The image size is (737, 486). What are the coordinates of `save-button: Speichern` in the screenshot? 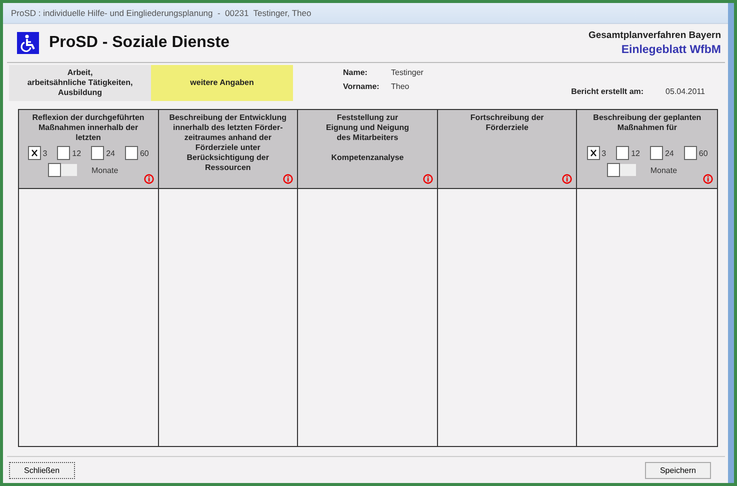 It's located at (677, 470).